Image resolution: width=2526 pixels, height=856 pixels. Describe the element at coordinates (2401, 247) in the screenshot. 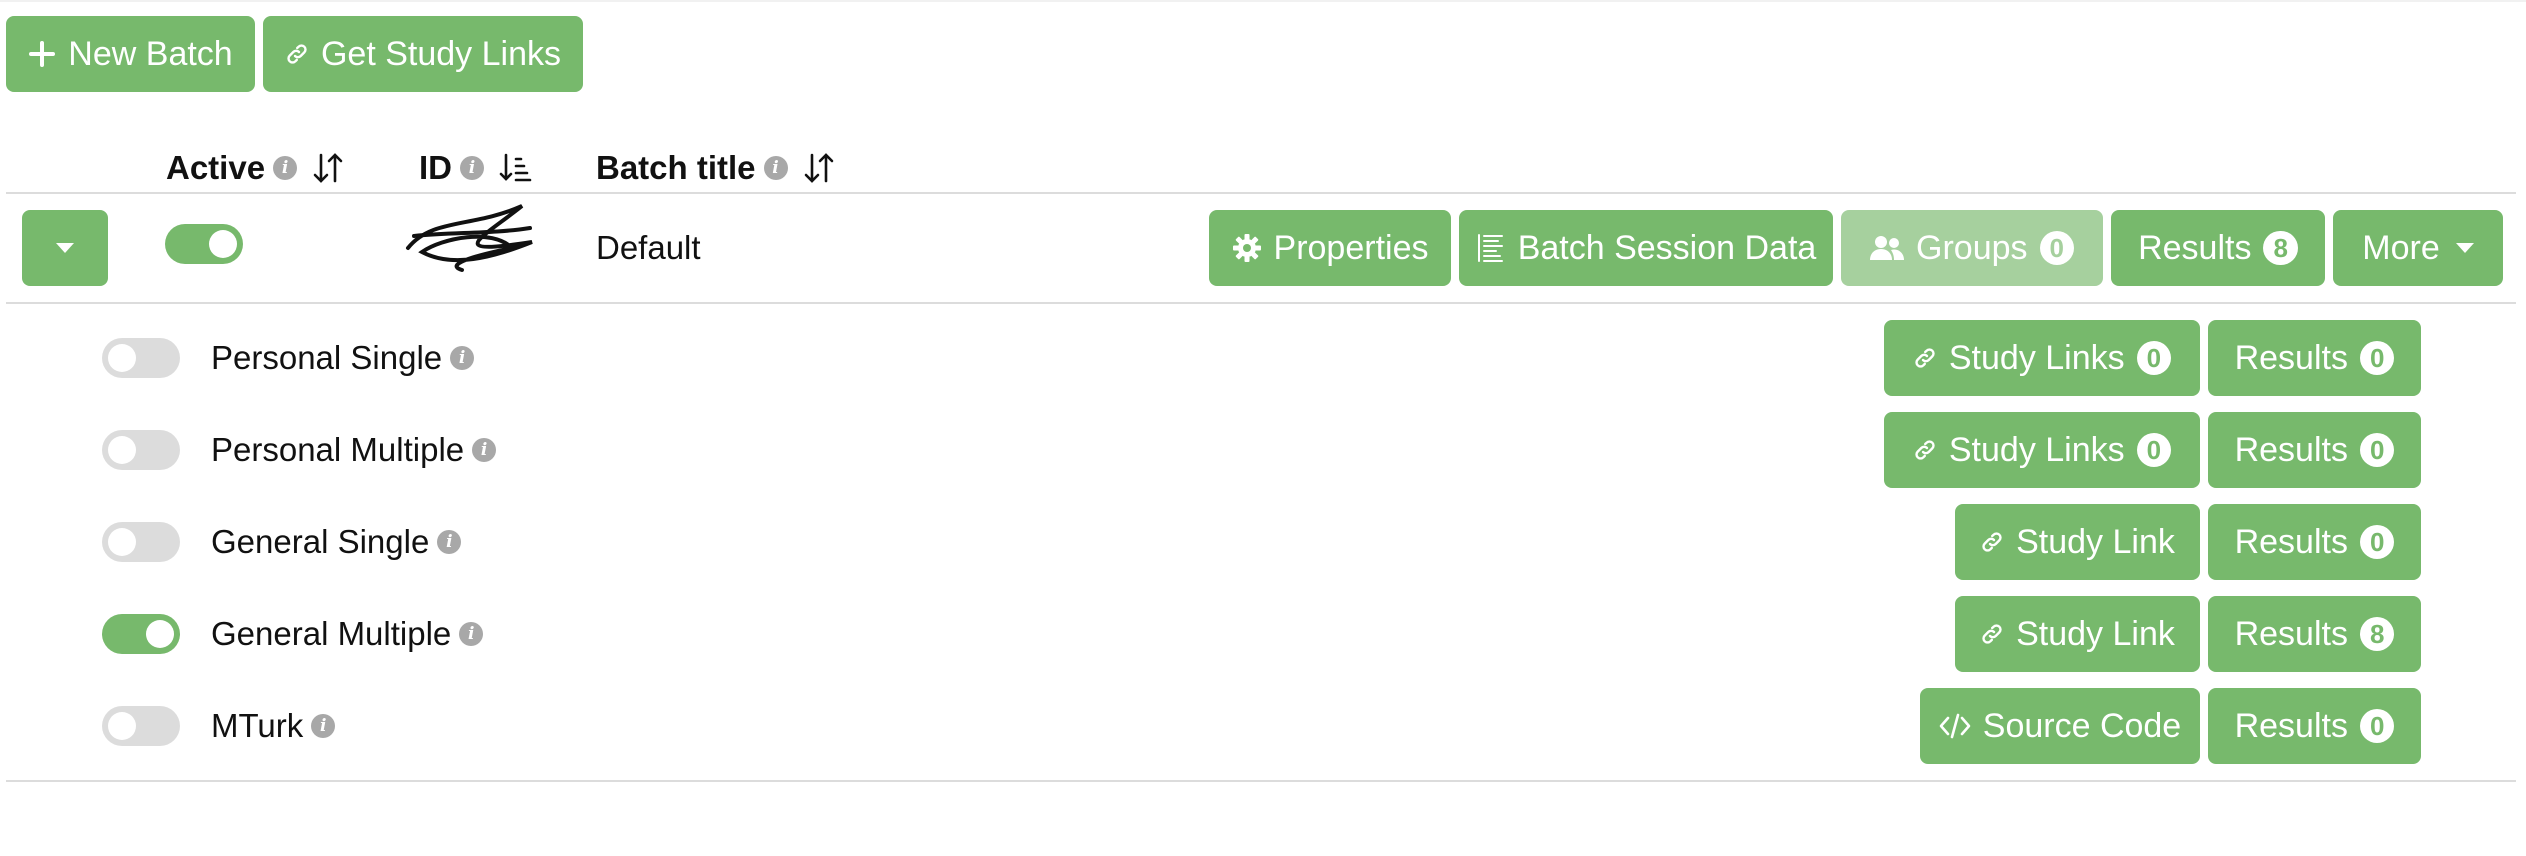

I see `more-label: More` at that location.